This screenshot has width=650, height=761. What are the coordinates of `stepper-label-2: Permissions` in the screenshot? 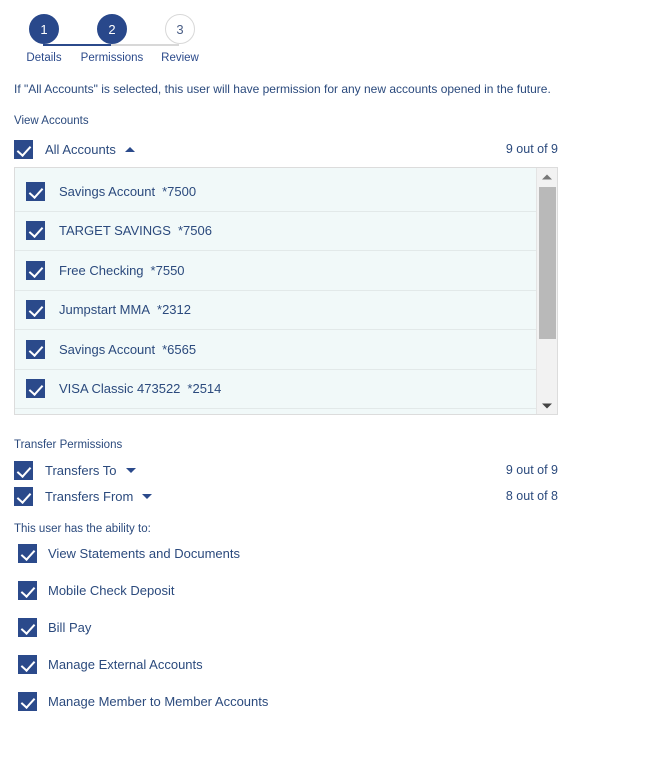 It's located at (112, 58).